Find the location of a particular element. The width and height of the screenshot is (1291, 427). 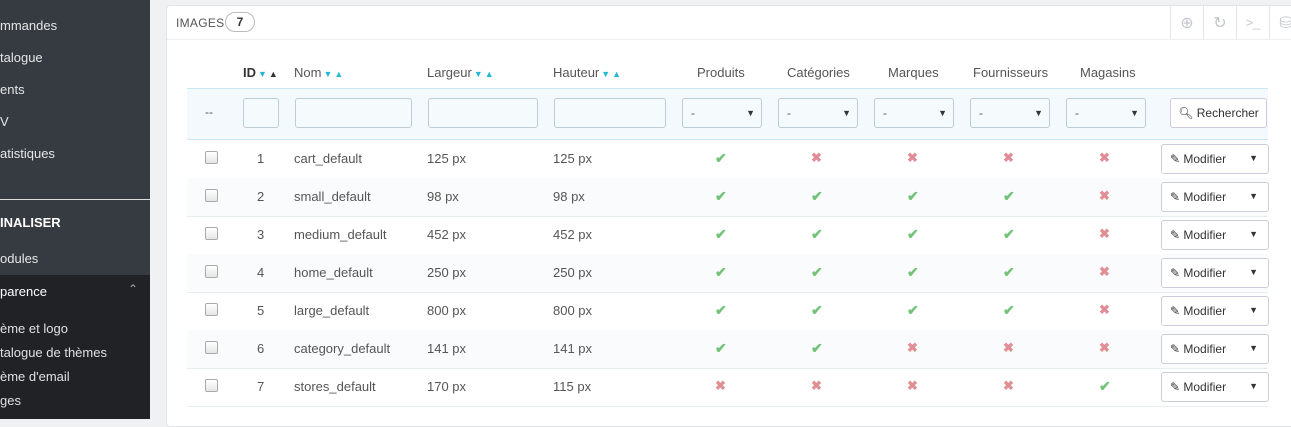

table-row: 2 small_default 98 px 98 px ✔ ✔ ✔ ✔ ✖ ✎ Modifier ▼ is located at coordinates (728, 197).